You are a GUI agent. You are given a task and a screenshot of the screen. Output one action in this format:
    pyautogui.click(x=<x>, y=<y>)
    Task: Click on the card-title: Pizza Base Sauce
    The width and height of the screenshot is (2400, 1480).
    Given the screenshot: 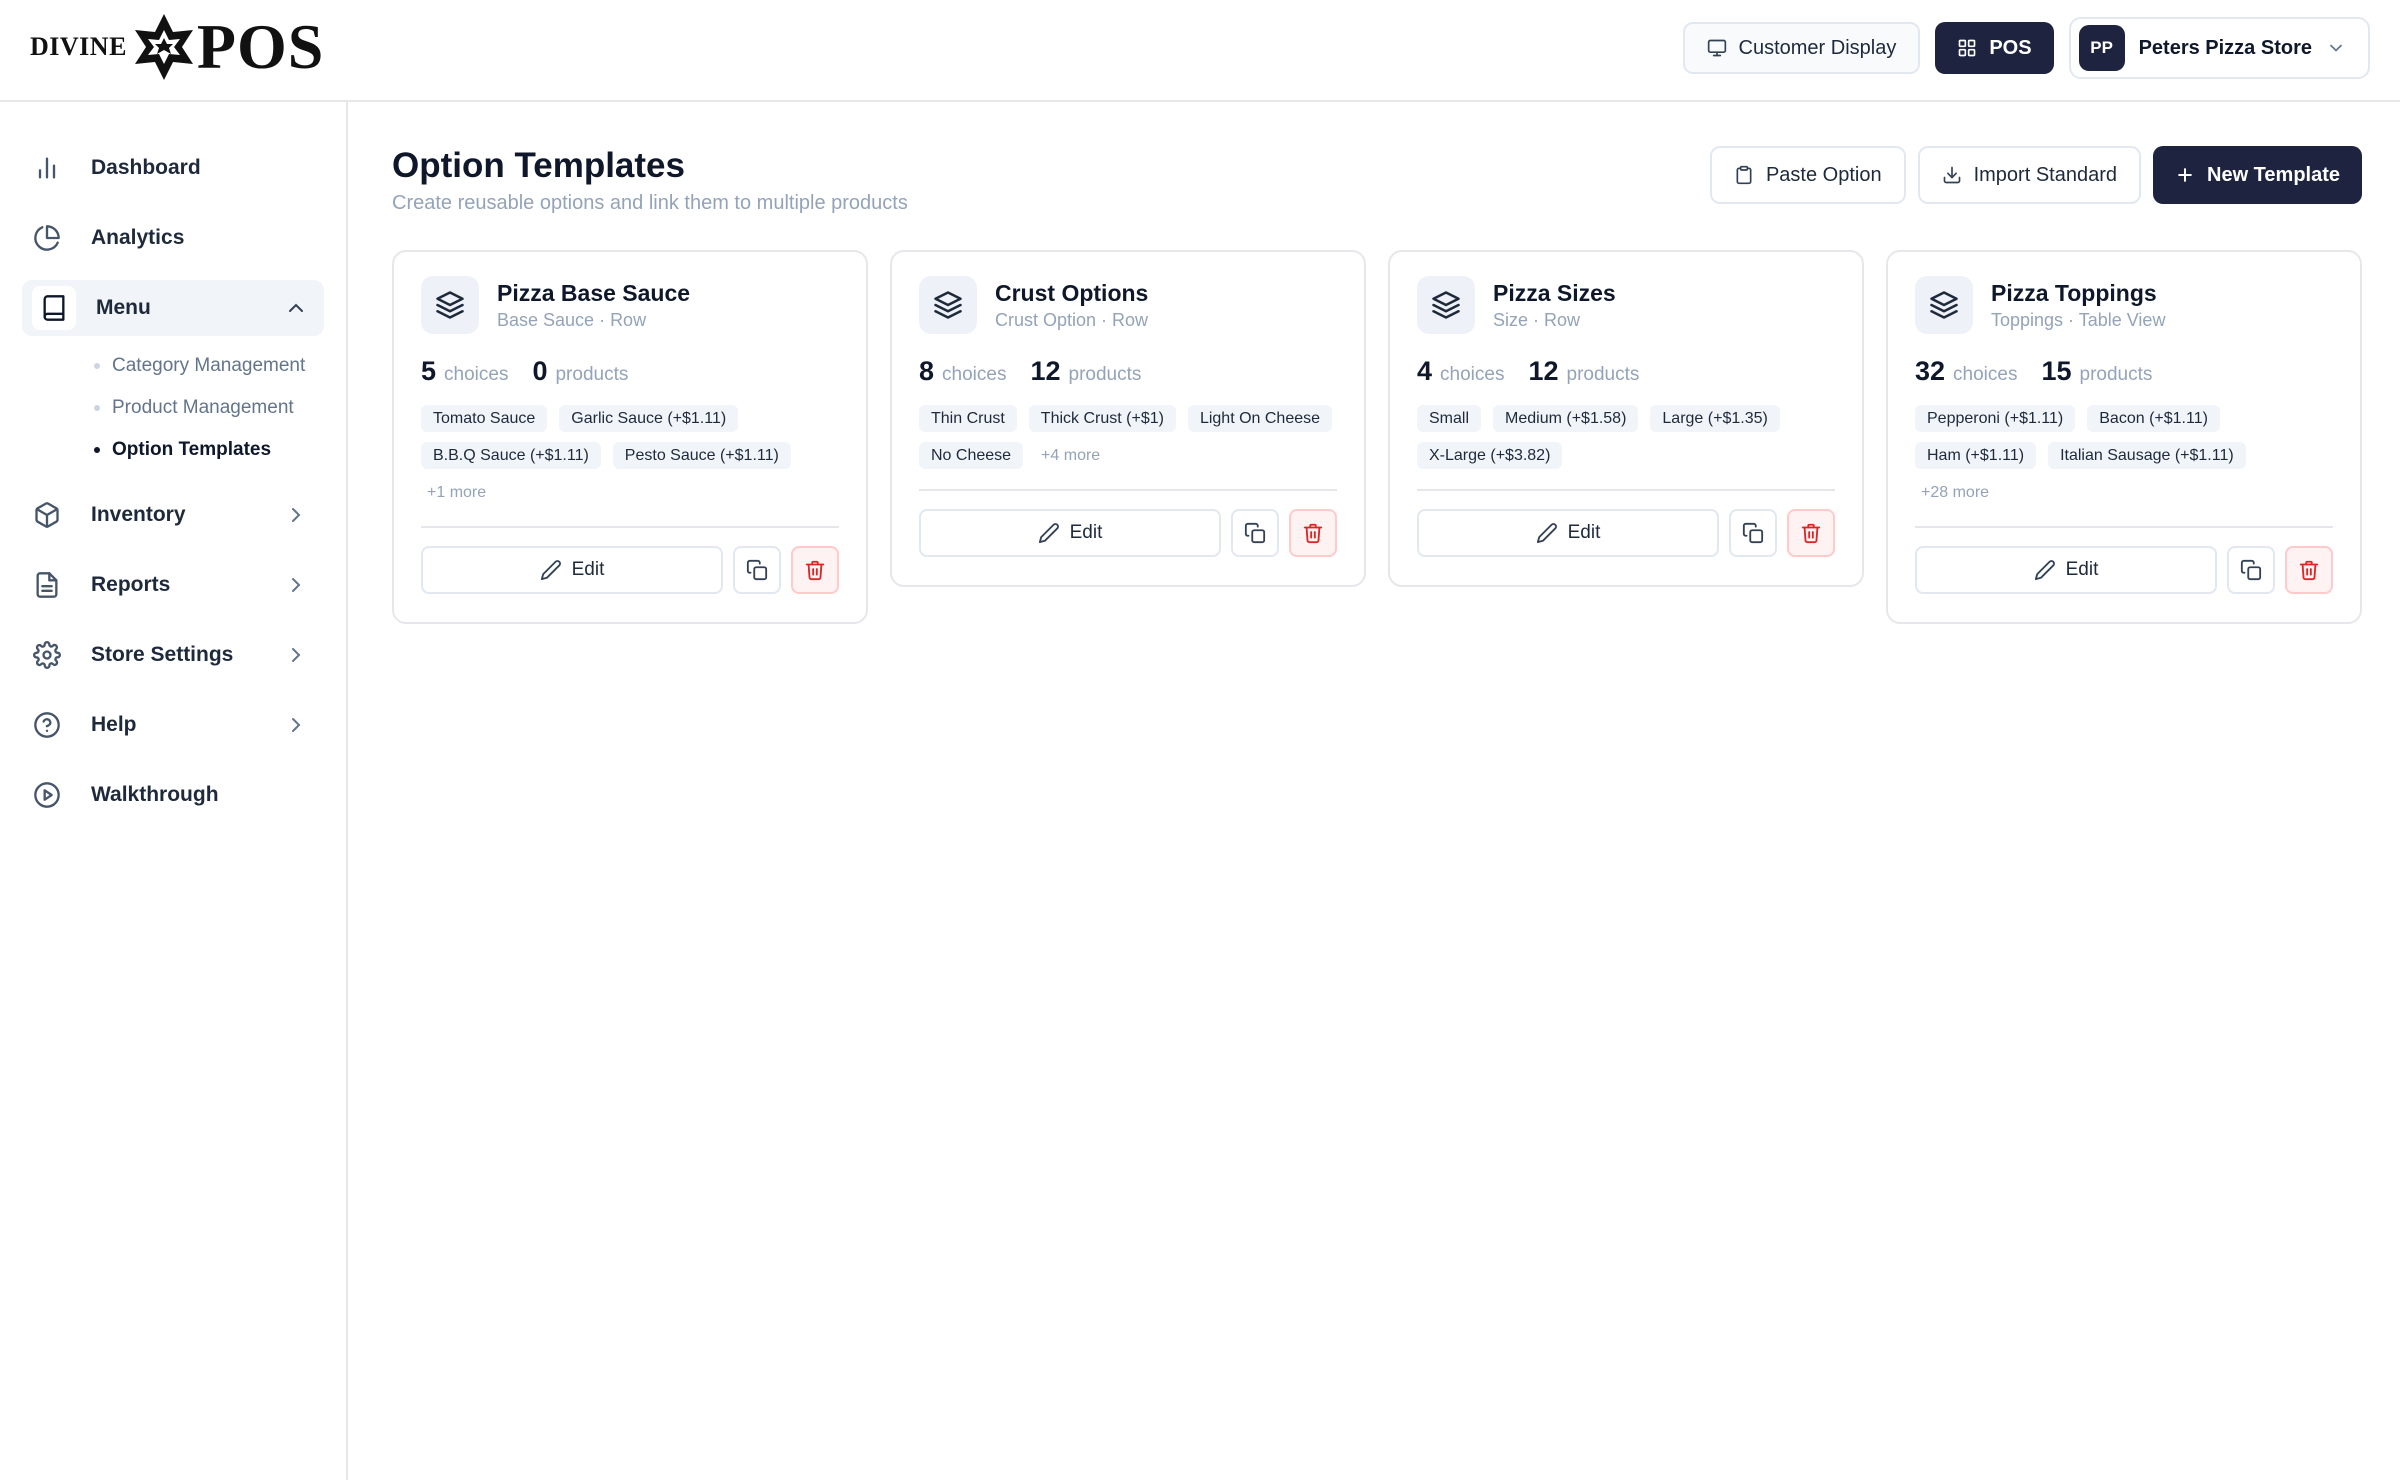 What is the action you would take?
    pyautogui.click(x=594, y=292)
    